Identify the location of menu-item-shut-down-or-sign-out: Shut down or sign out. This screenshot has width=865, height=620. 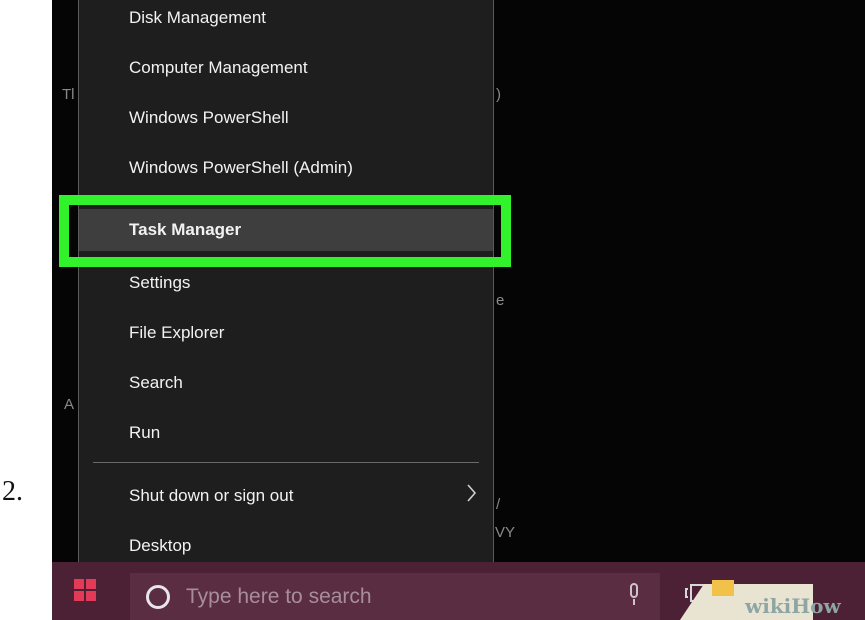
(286, 496).